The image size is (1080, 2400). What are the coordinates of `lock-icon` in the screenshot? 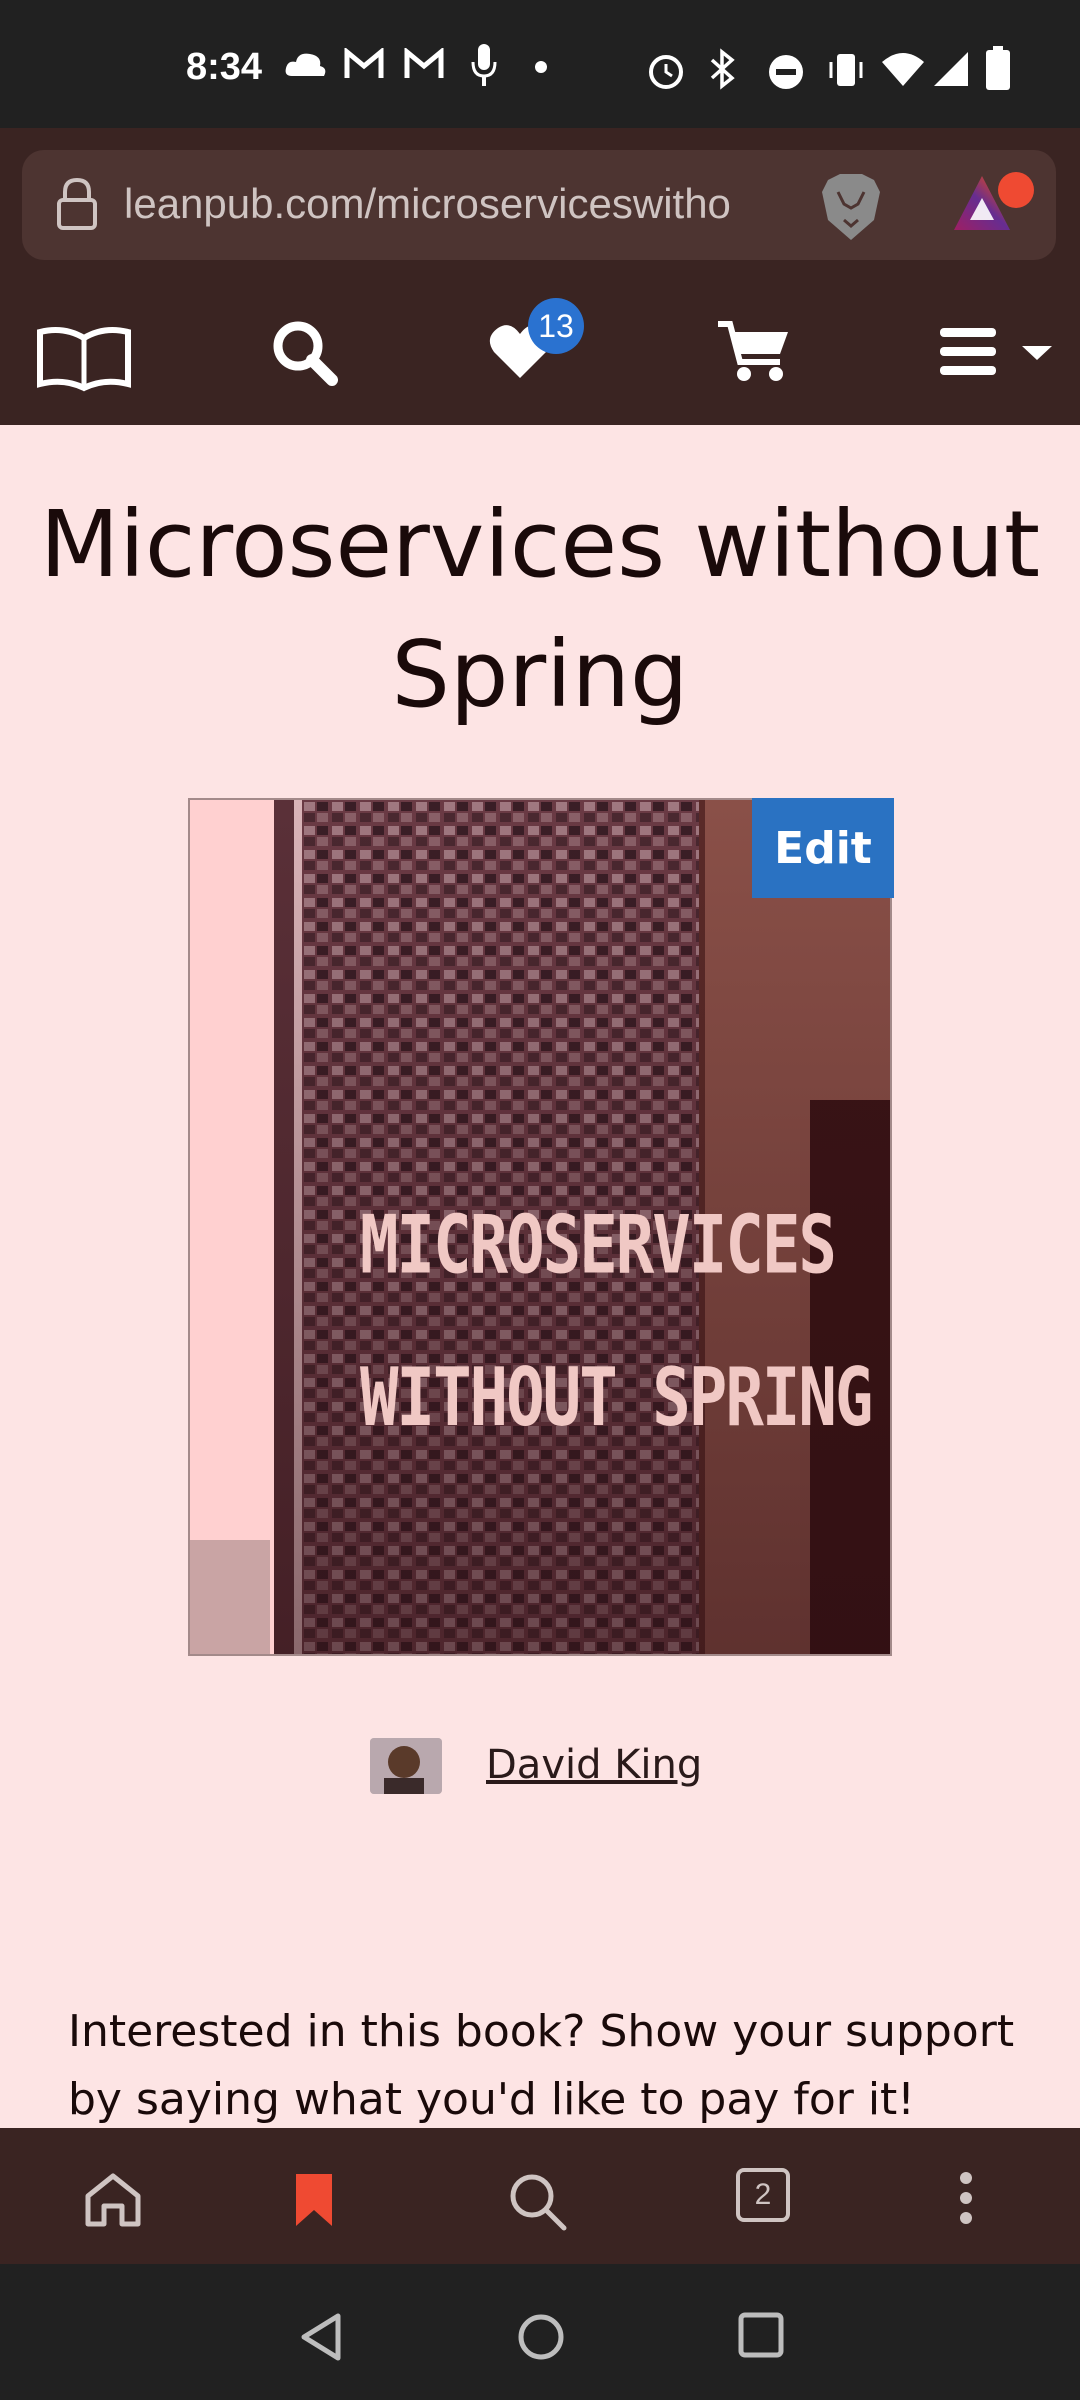 It's located at (77, 203).